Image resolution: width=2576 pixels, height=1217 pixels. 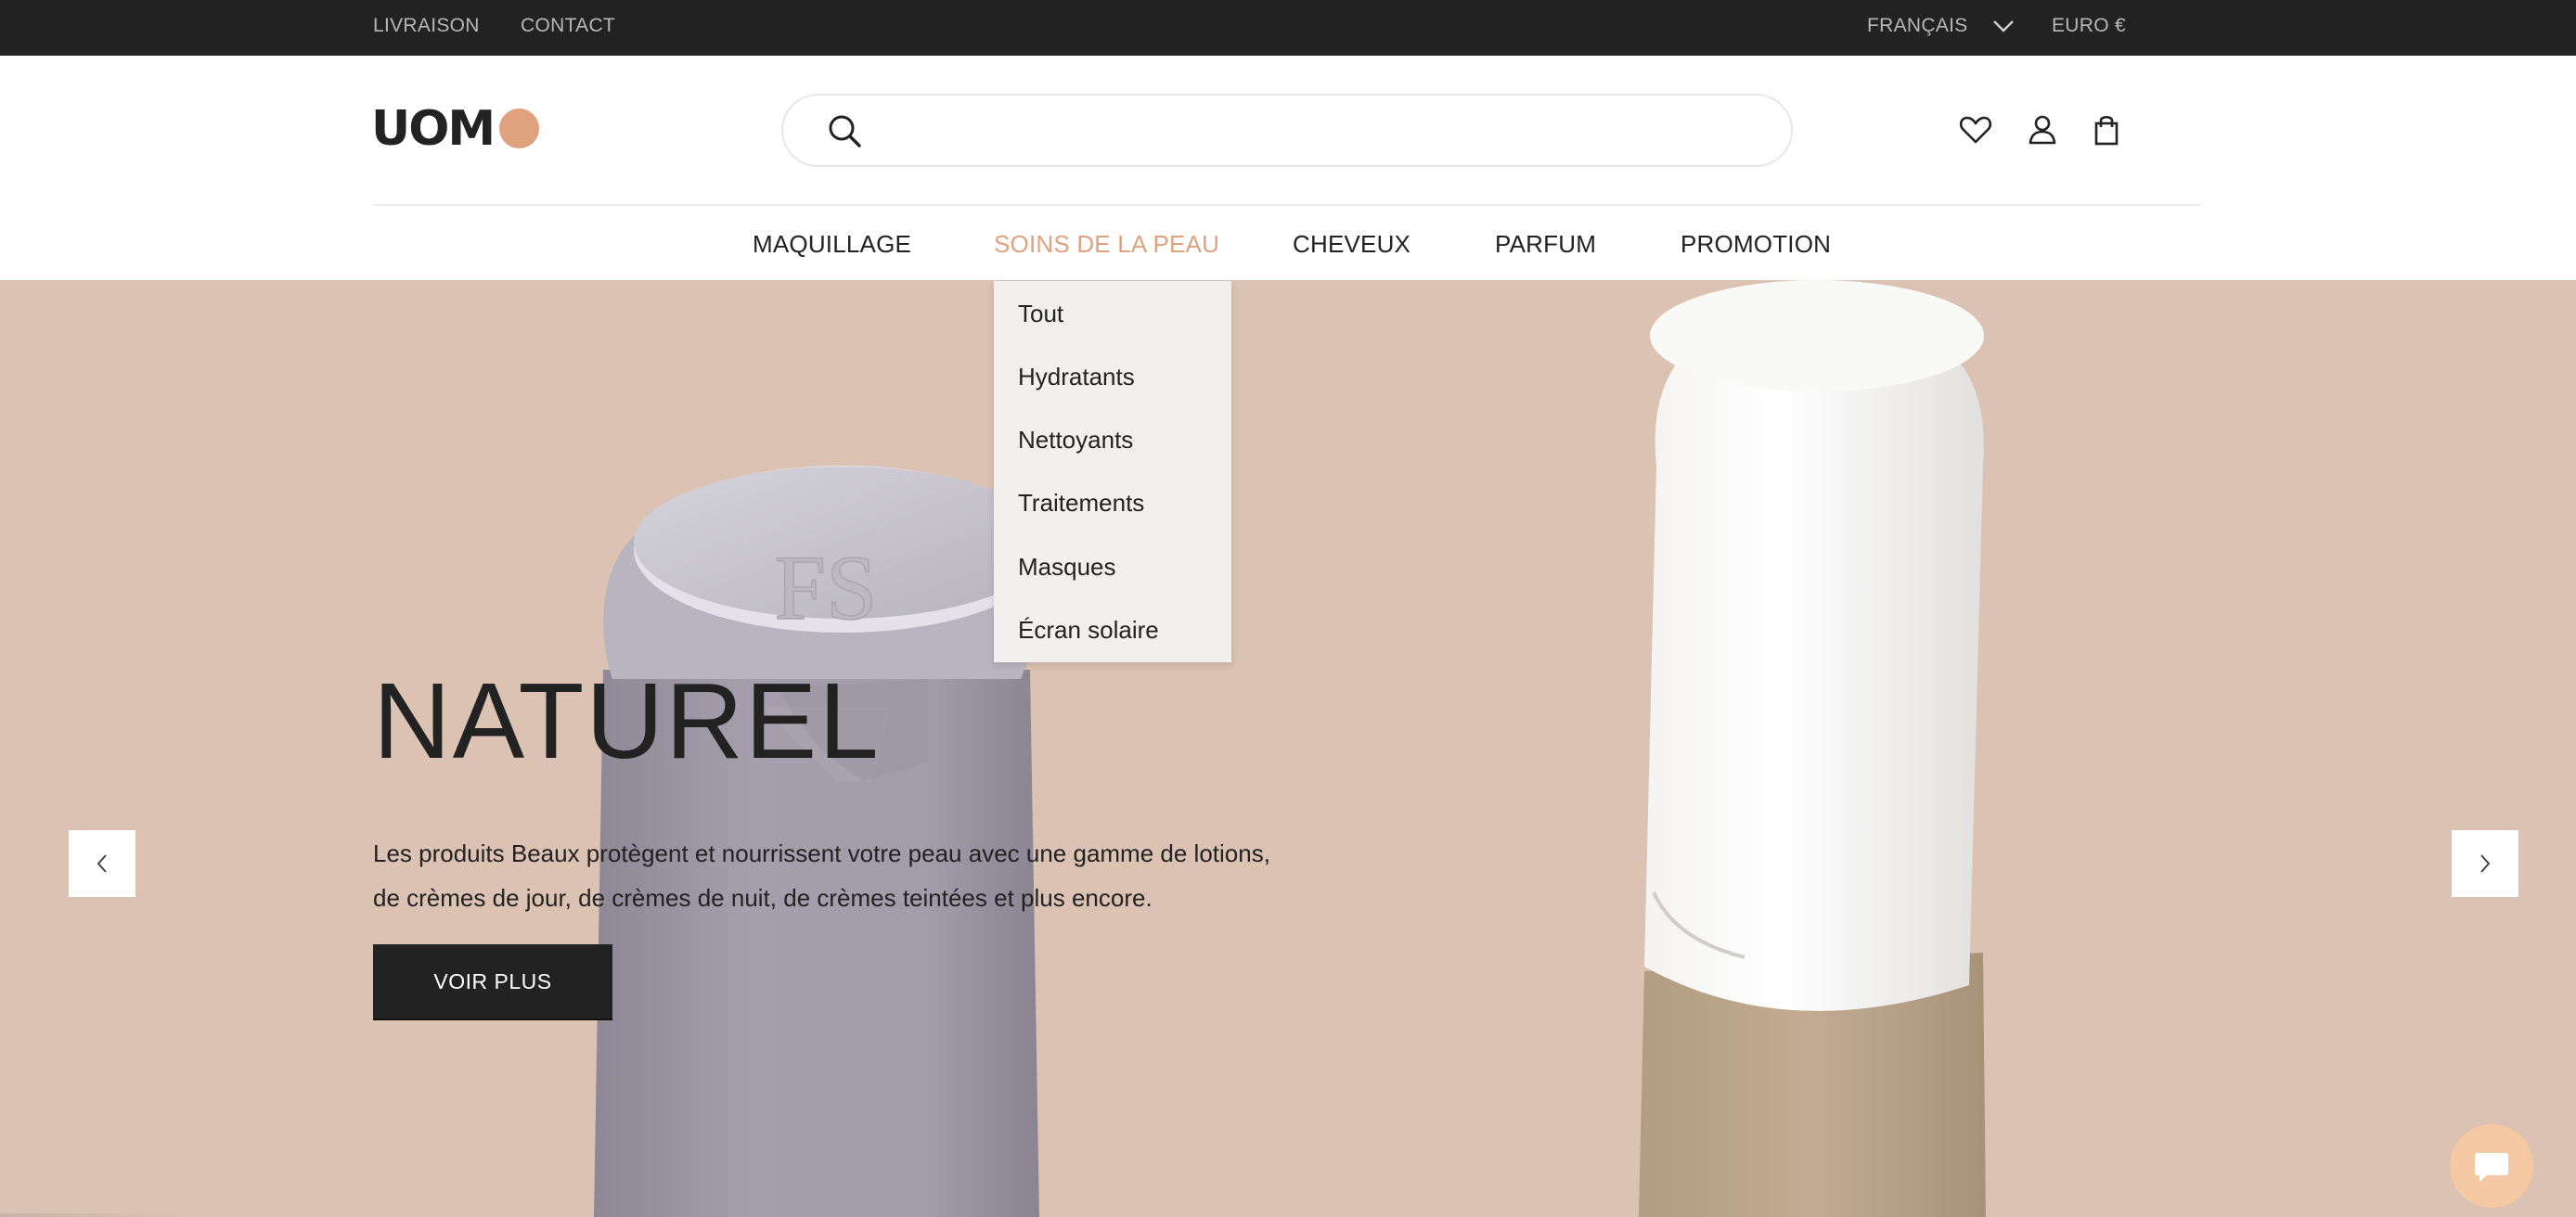 What do you see at coordinates (1288, 28) in the screenshot?
I see `top-bar: LIVRAISON CONTACT FRANÇAIS EURO €` at bounding box center [1288, 28].